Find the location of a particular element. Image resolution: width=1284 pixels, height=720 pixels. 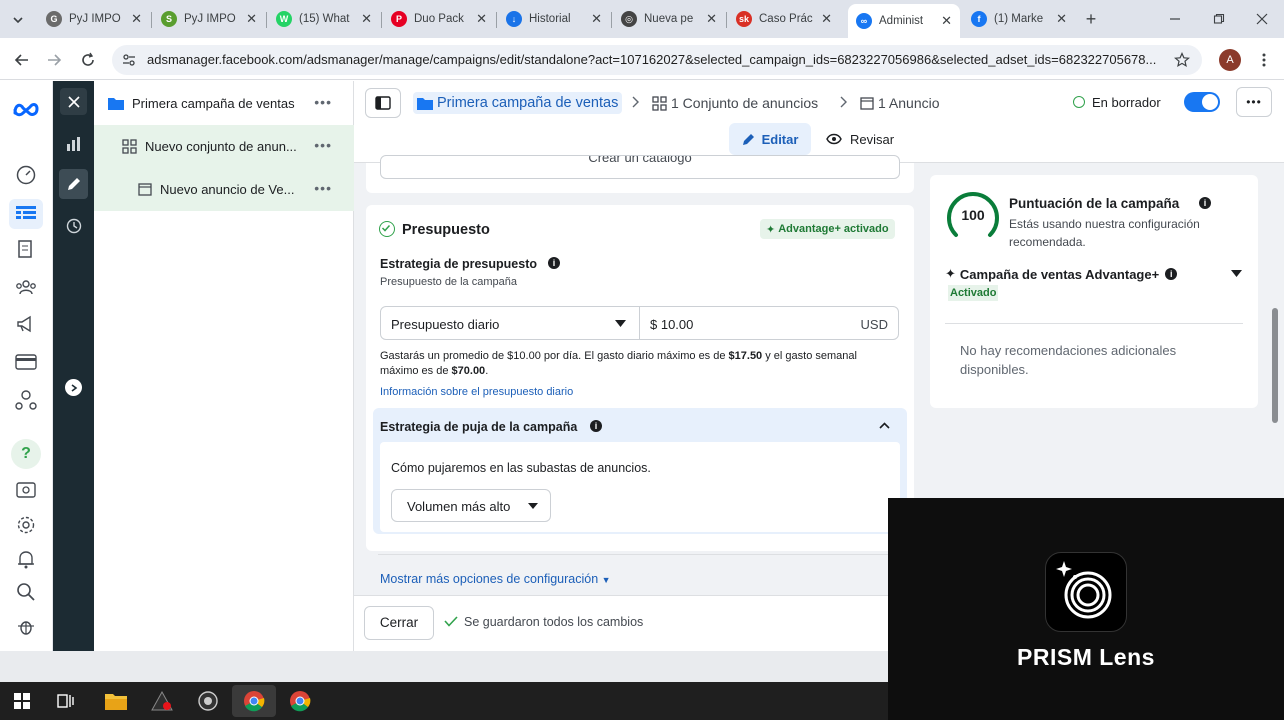

tree-item-campaign: Primera campaña de ventas ••• is located at coordinates (224, 103).